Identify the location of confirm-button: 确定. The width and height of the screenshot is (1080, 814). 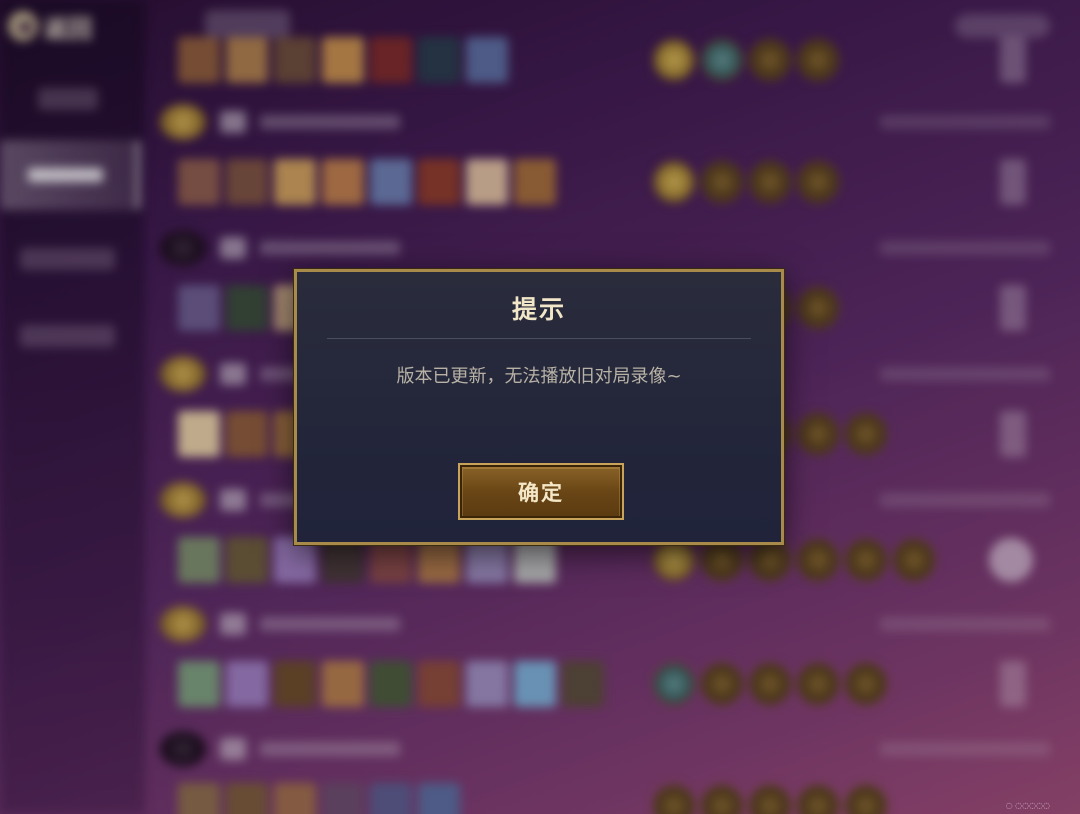
(541, 491).